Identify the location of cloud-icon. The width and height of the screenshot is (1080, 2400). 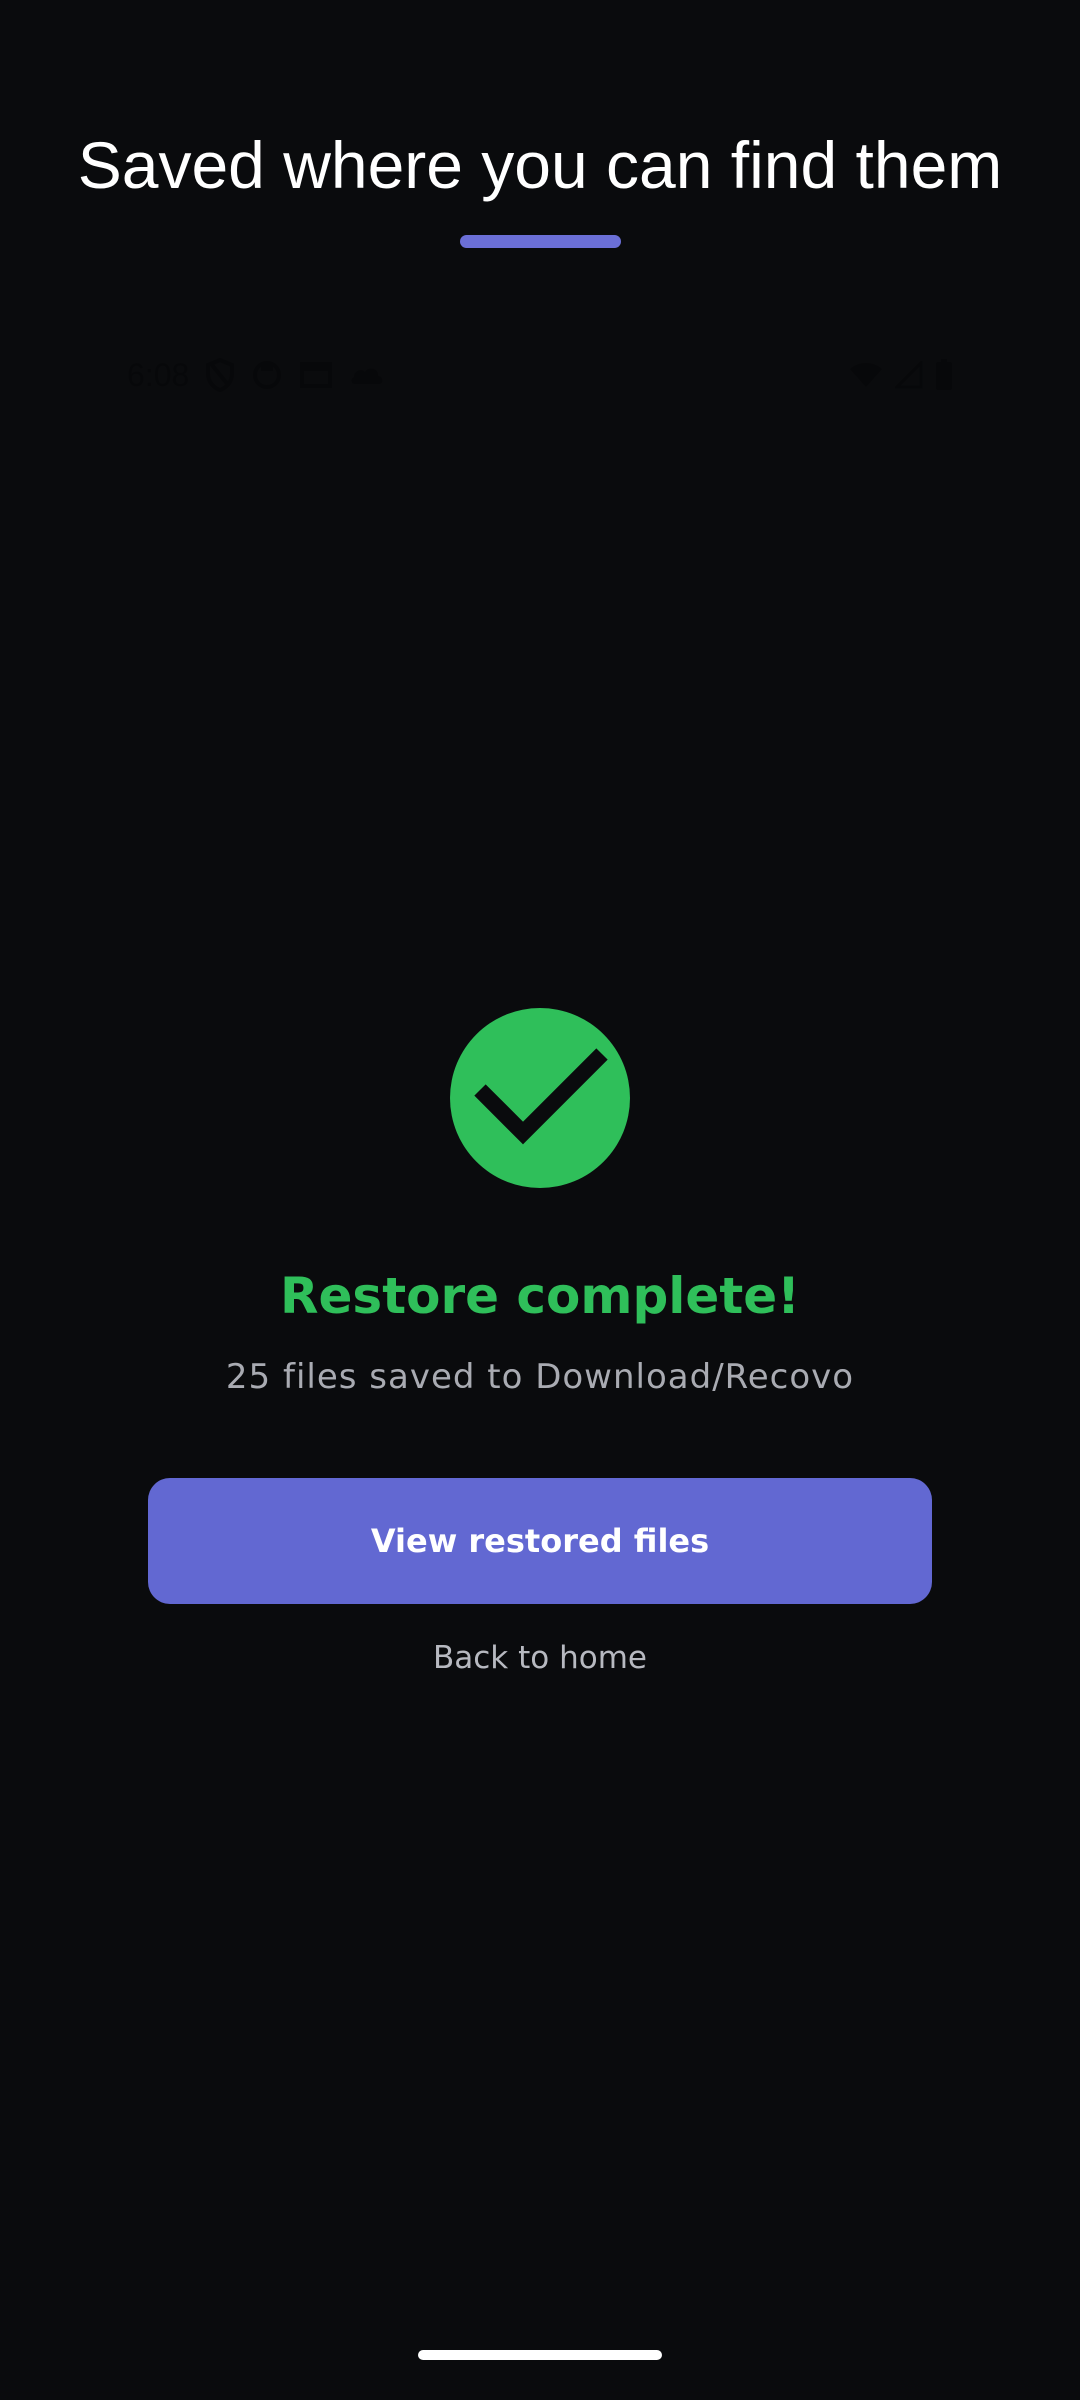
(367, 376).